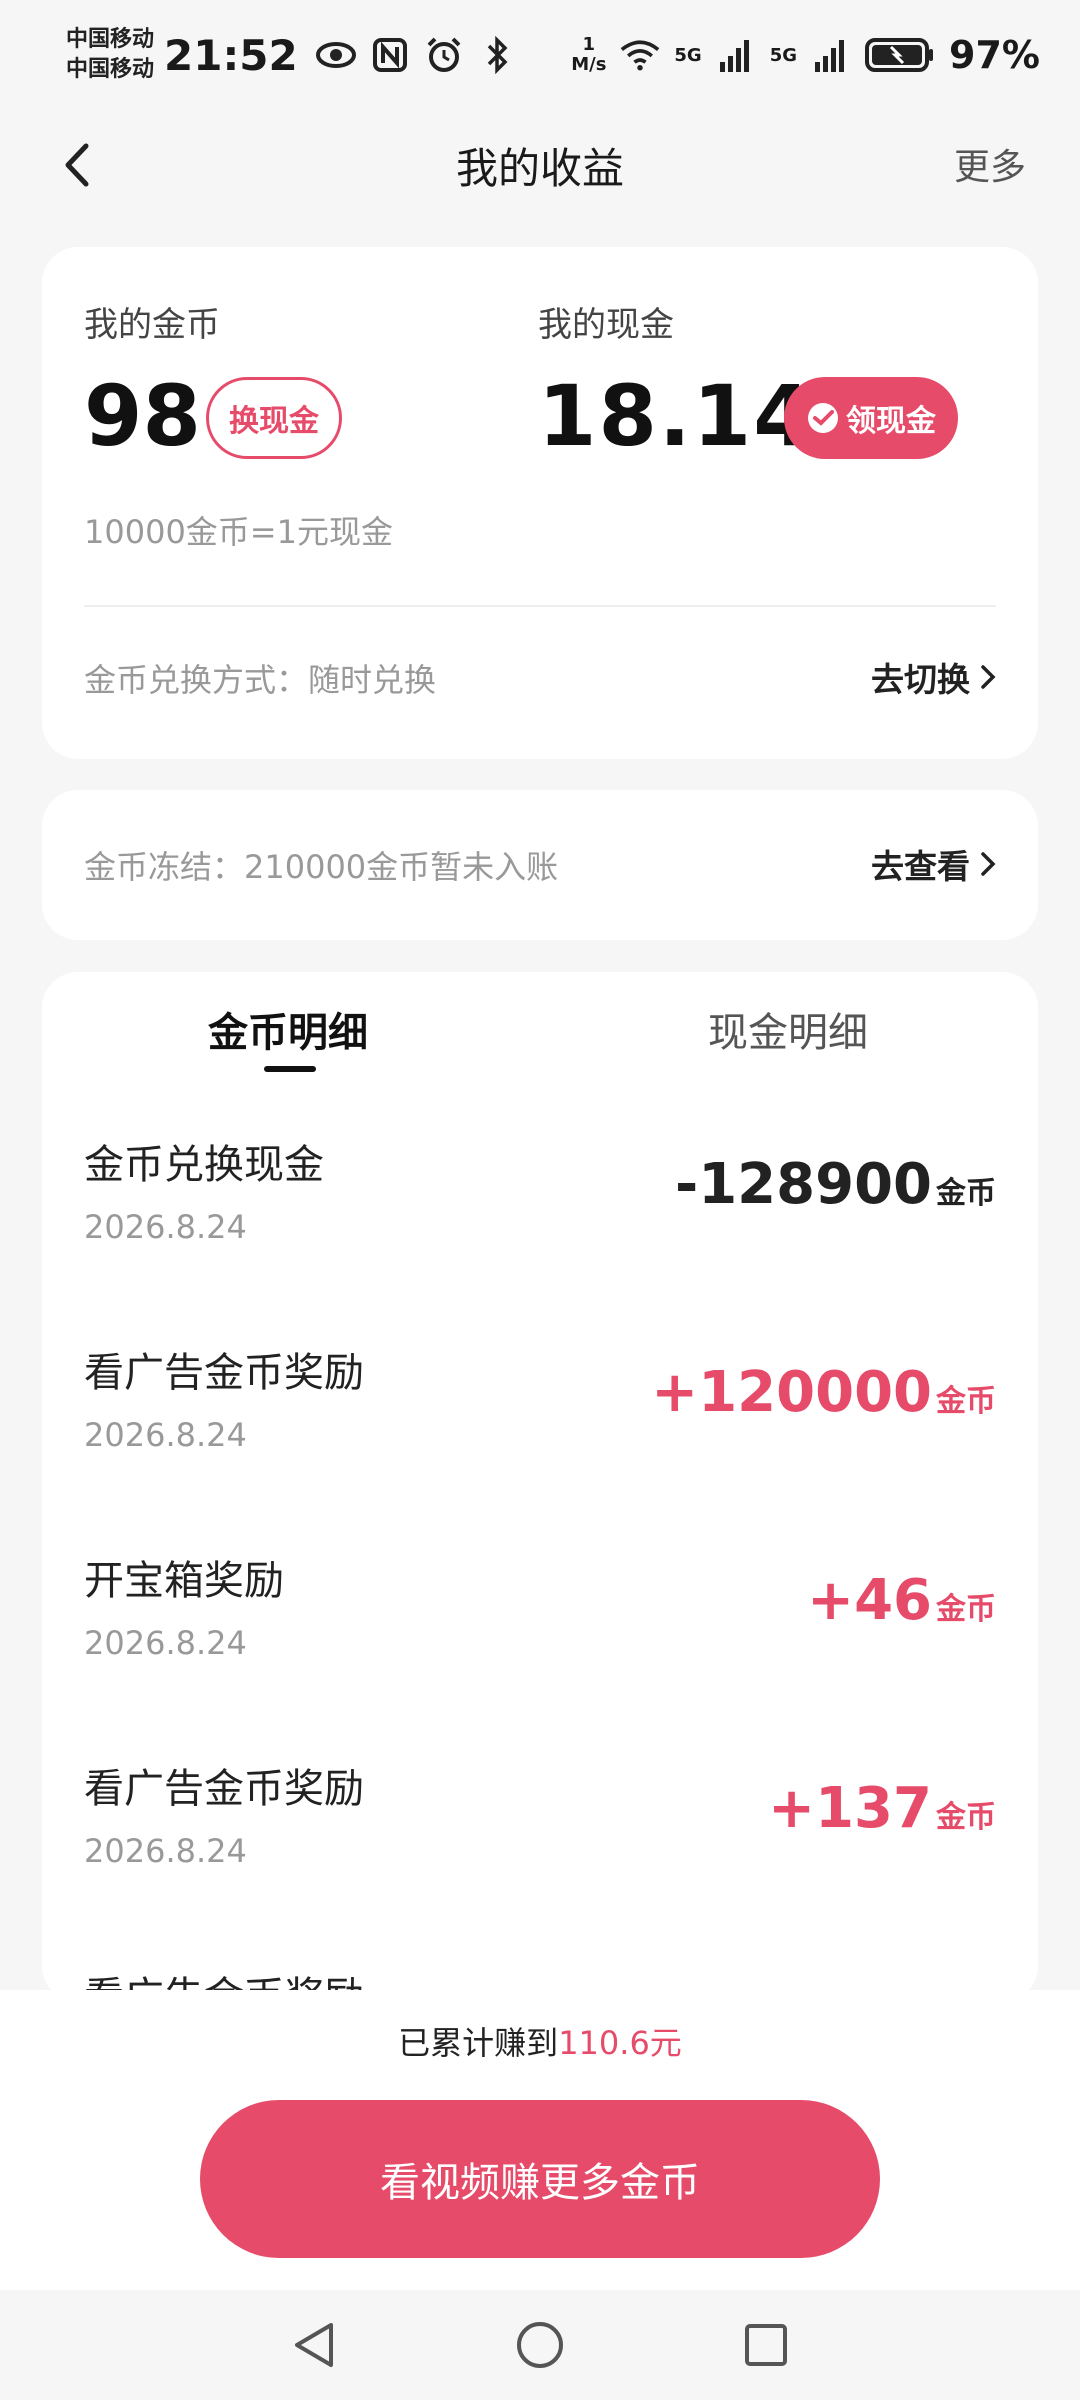 This screenshot has height=2400, width=1080. I want to click on switch-exchange-label: 去切换, so click(920, 679).